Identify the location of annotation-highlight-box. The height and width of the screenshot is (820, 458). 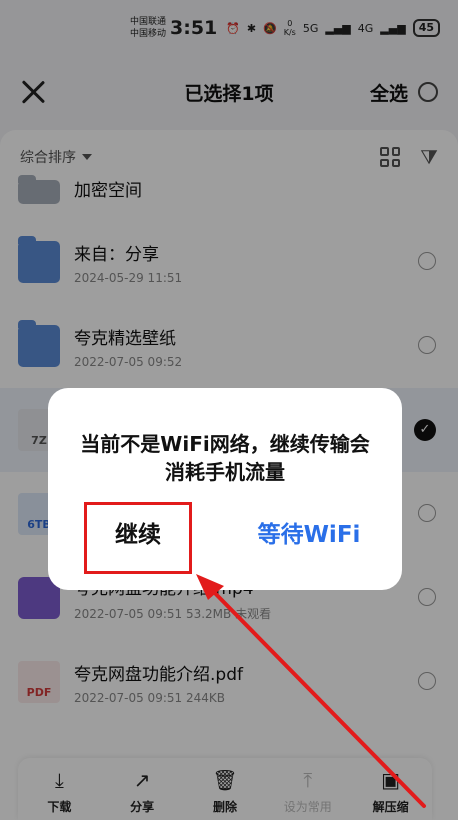
(138, 538).